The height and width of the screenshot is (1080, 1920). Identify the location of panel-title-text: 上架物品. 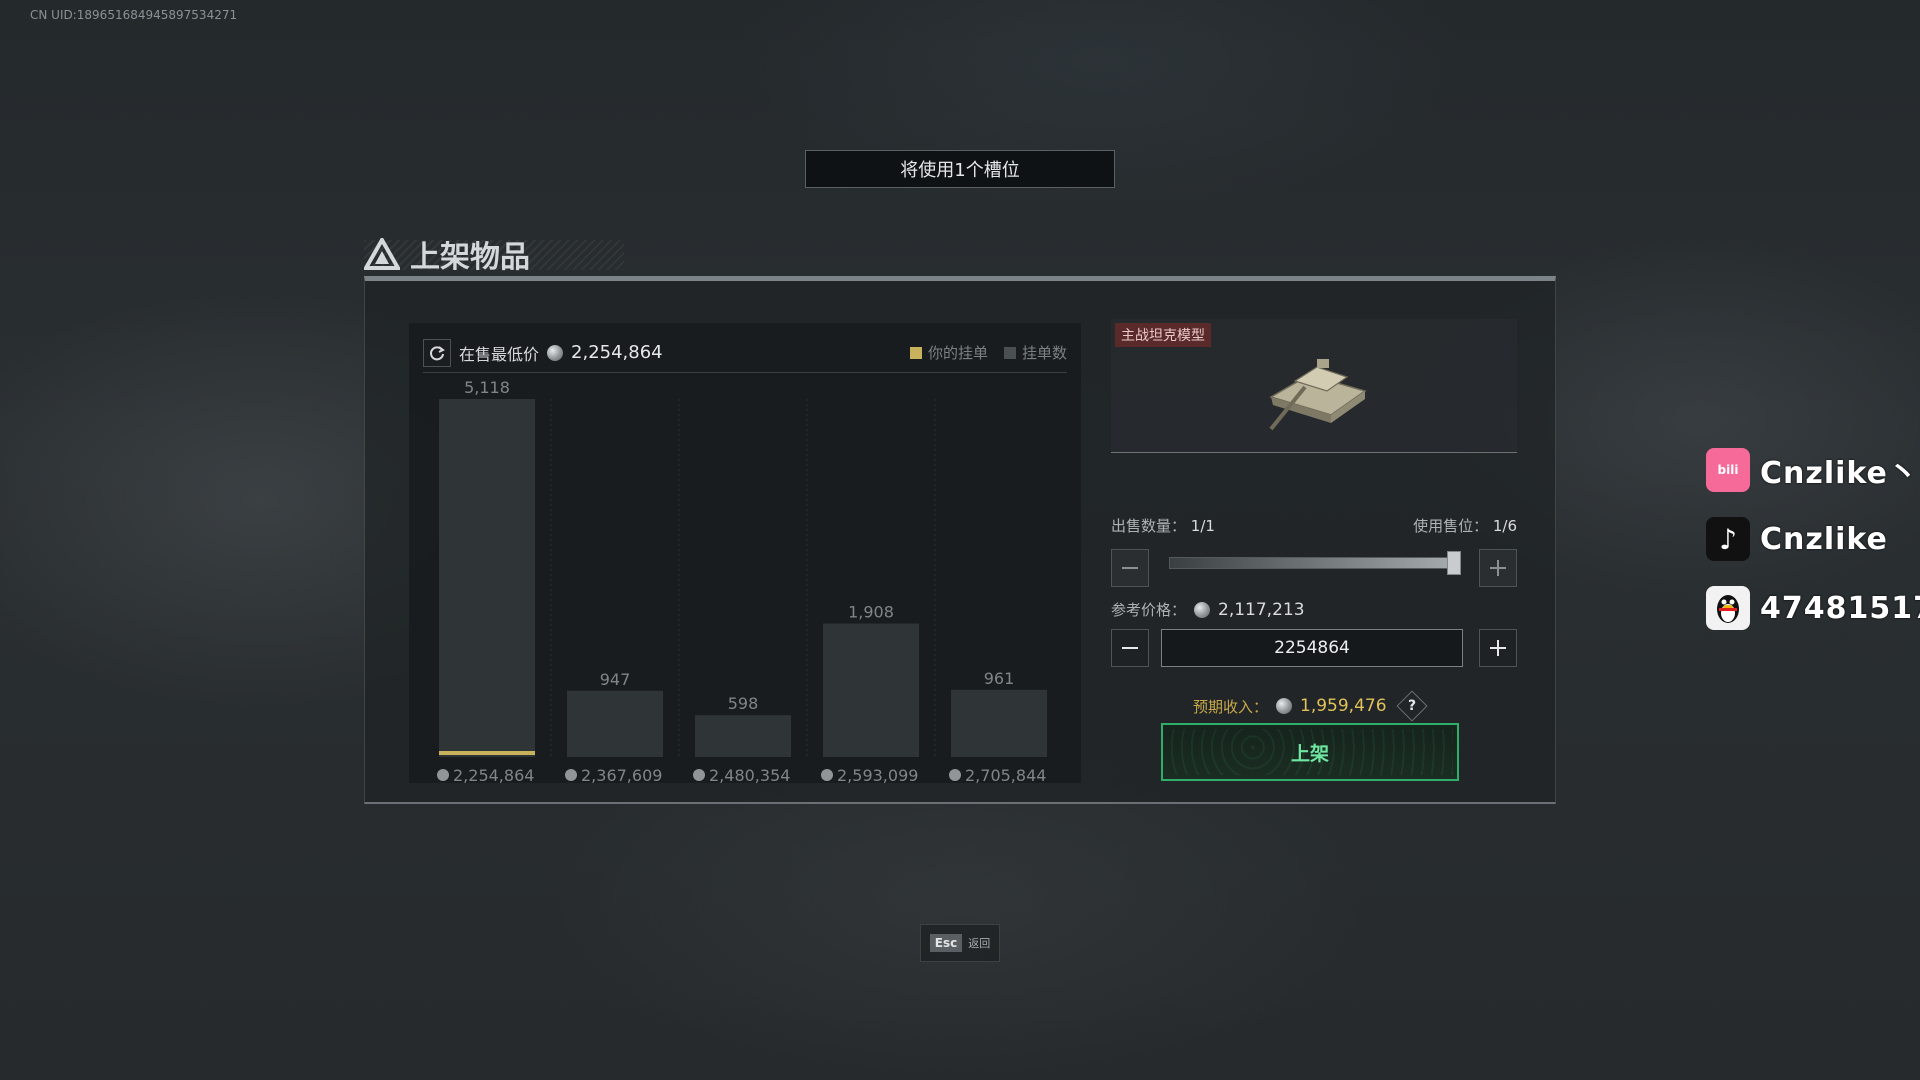
(470, 257).